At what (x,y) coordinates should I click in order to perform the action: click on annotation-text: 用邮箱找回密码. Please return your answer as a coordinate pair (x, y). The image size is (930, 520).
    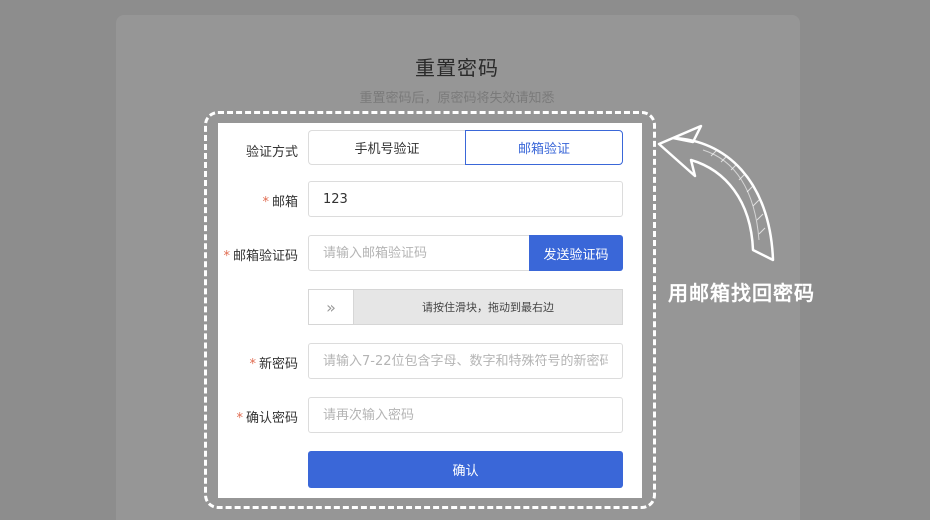
    Looking at the image, I should click on (741, 293).